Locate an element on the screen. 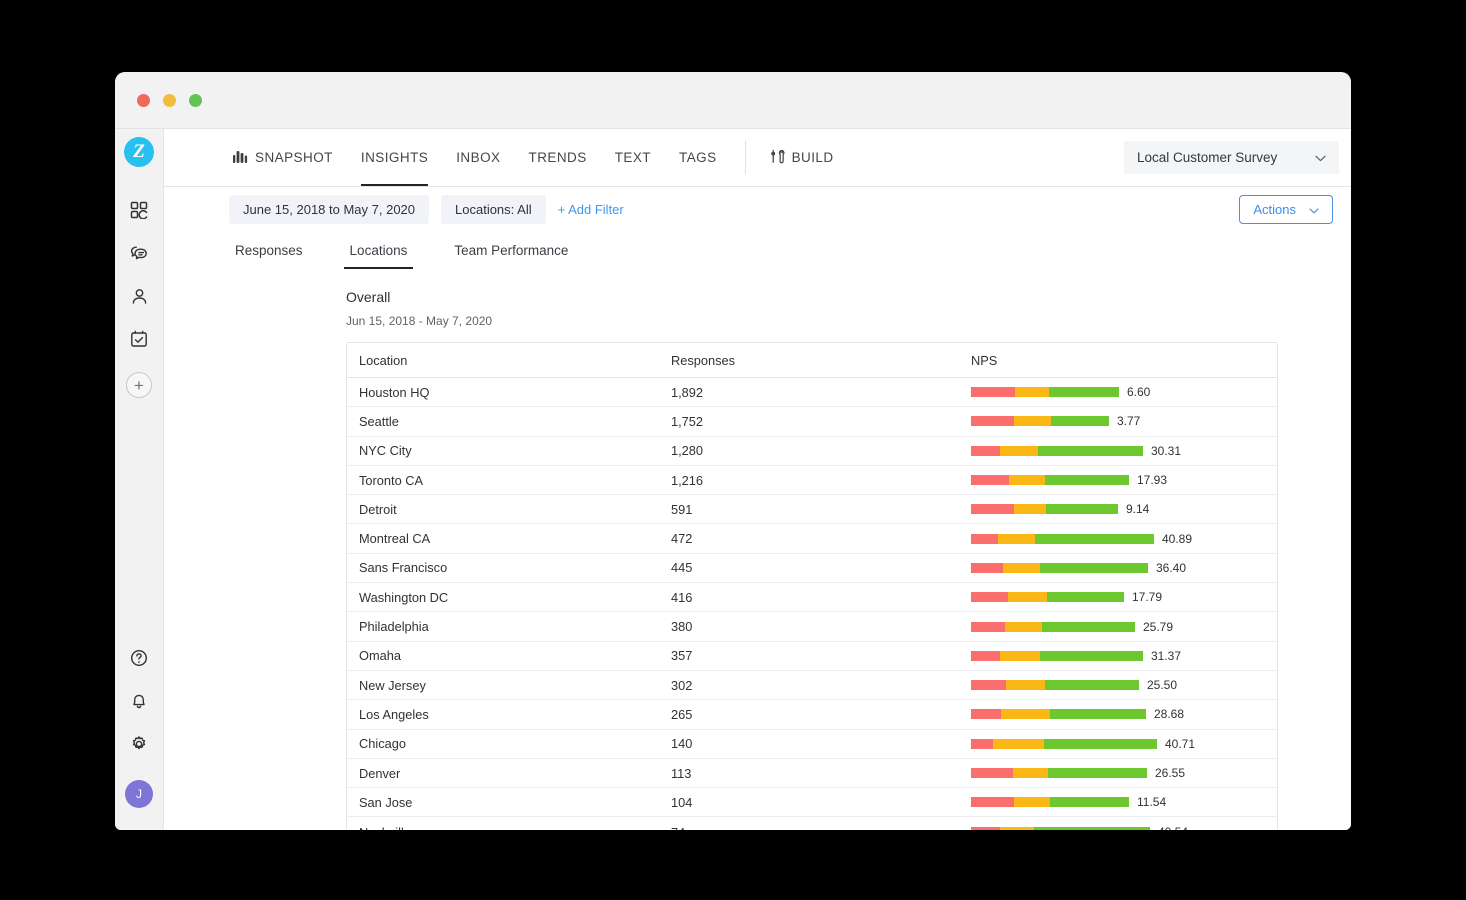 This screenshot has width=1466, height=900. sidebar-item-dashboard is located at coordinates (139, 210).